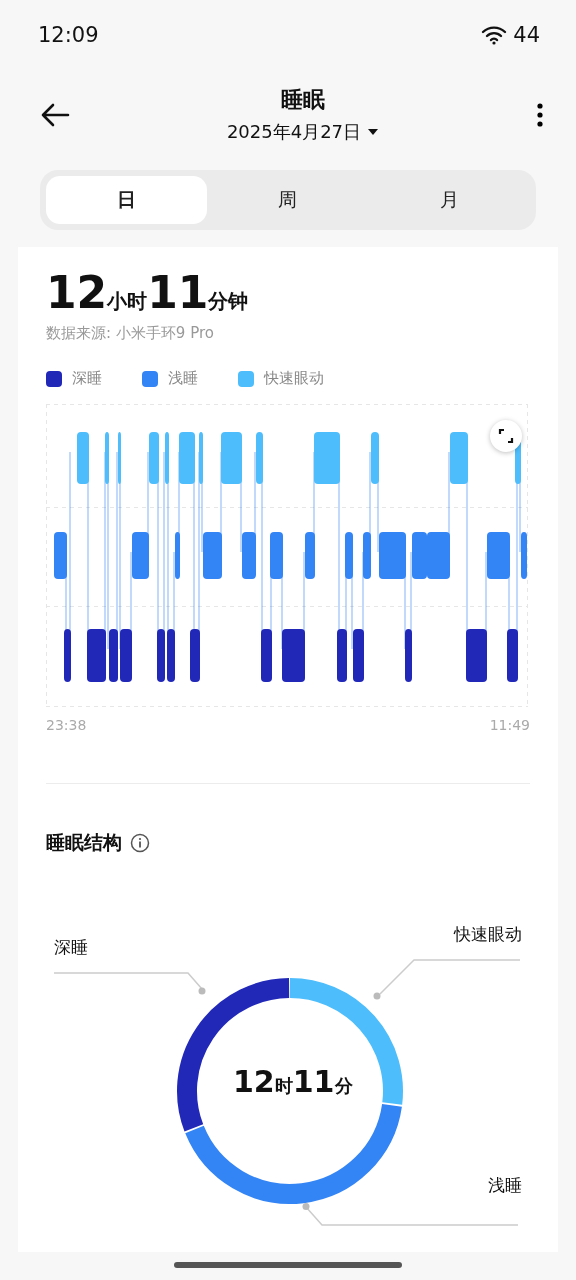 Image resolution: width=576 pixels, height=1280 pixels. What do you see at coordinates (84, 842) in the screenshot?
I see `section-title: 睡眠结构` at bounding box center [84, 842].